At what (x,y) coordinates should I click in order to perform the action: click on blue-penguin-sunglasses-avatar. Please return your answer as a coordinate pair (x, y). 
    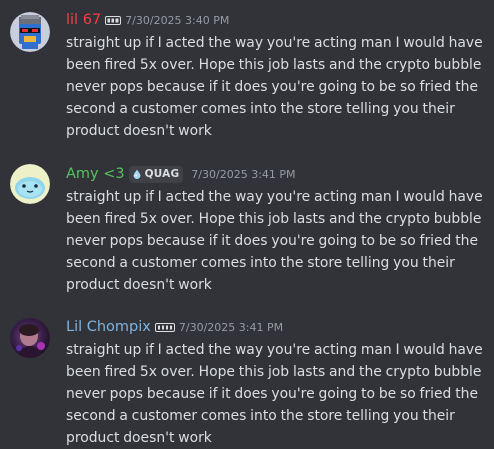
    Looking at the image, I should click on (30, 32).